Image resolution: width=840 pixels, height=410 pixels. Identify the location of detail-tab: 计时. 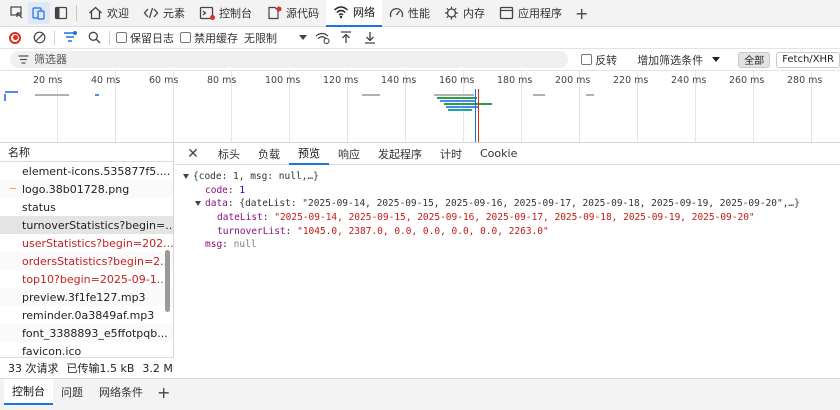
(451, 154).